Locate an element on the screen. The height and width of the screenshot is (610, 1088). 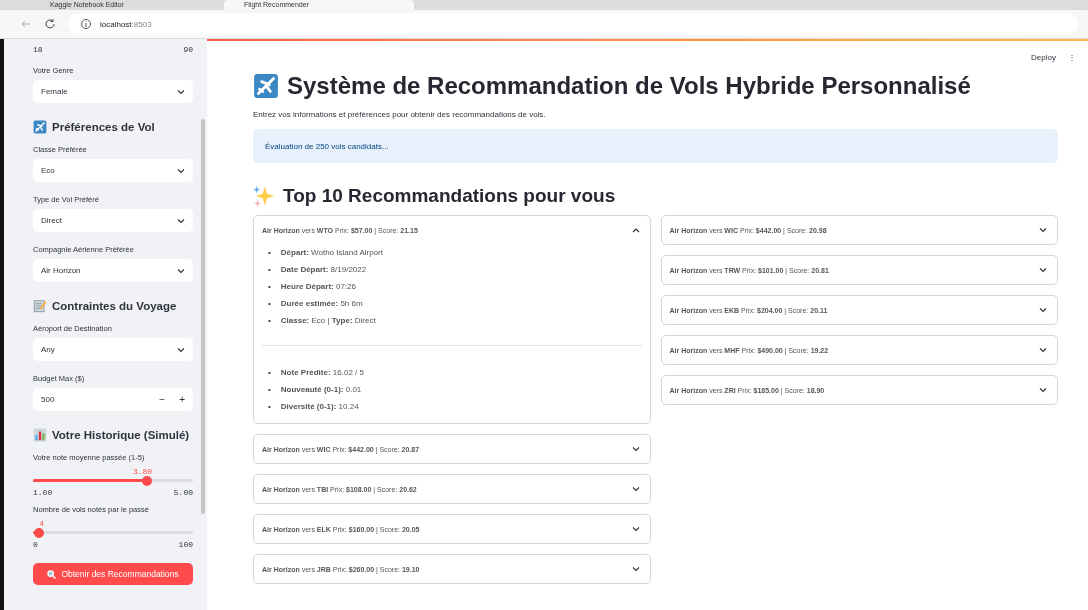
address-bar: localhost:8503 is located at coordinates (573, 24).